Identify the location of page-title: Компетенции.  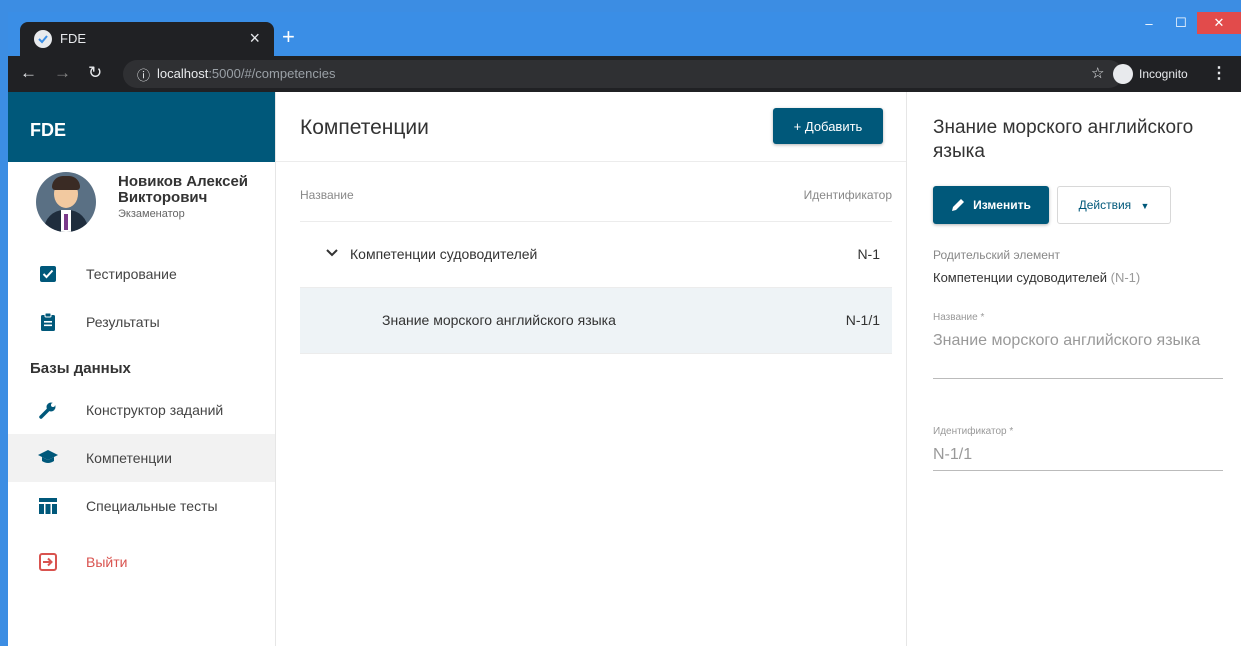
(364, 127).